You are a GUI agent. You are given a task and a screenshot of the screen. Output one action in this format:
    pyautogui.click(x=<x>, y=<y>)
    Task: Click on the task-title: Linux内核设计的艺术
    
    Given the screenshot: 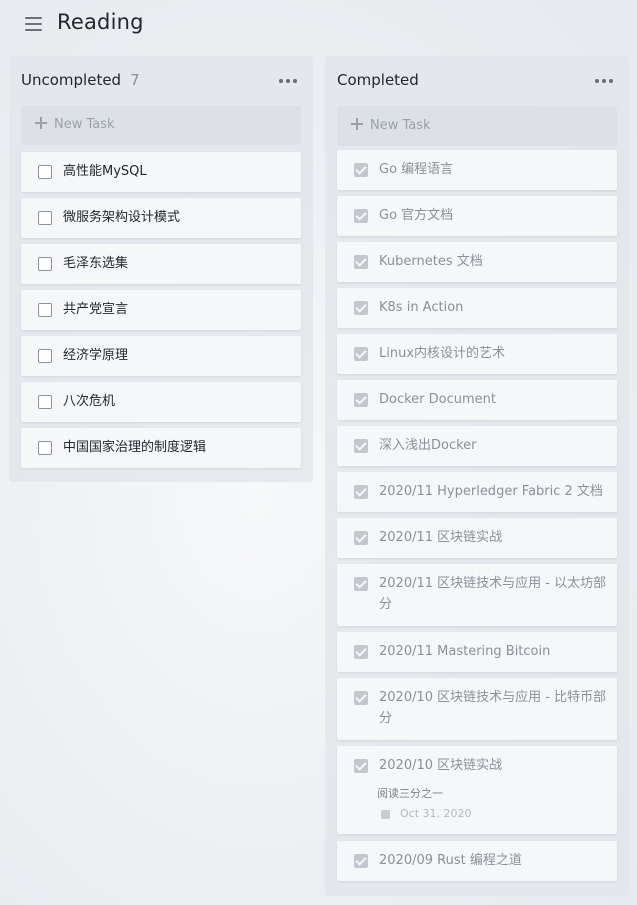 What is the action you would take?
    pyautogui.click(x=442, y=353)
    